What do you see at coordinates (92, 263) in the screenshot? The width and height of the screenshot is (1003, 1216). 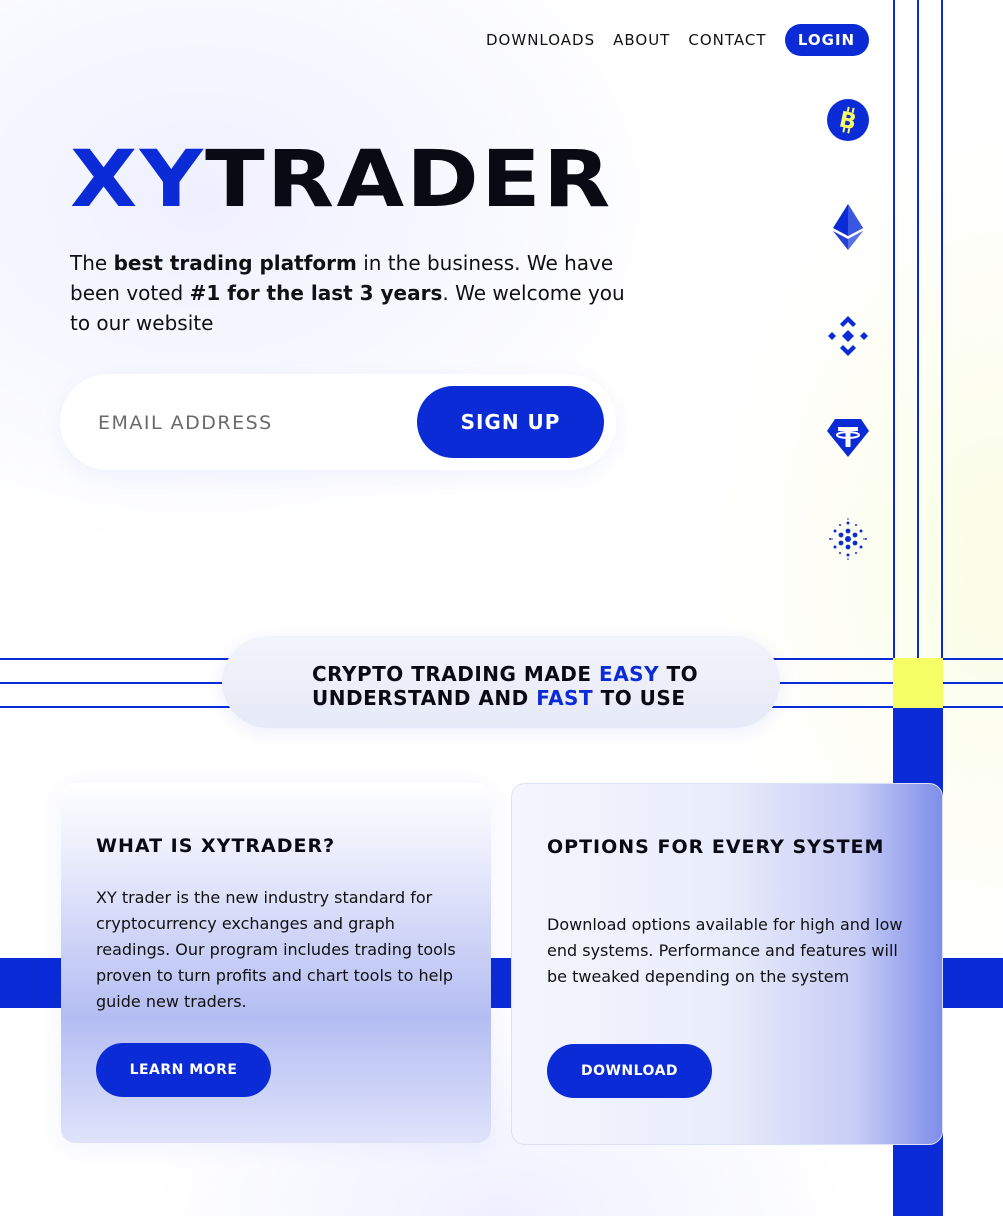 I see `hero-text-part: The` at bounding box center [92, 263].